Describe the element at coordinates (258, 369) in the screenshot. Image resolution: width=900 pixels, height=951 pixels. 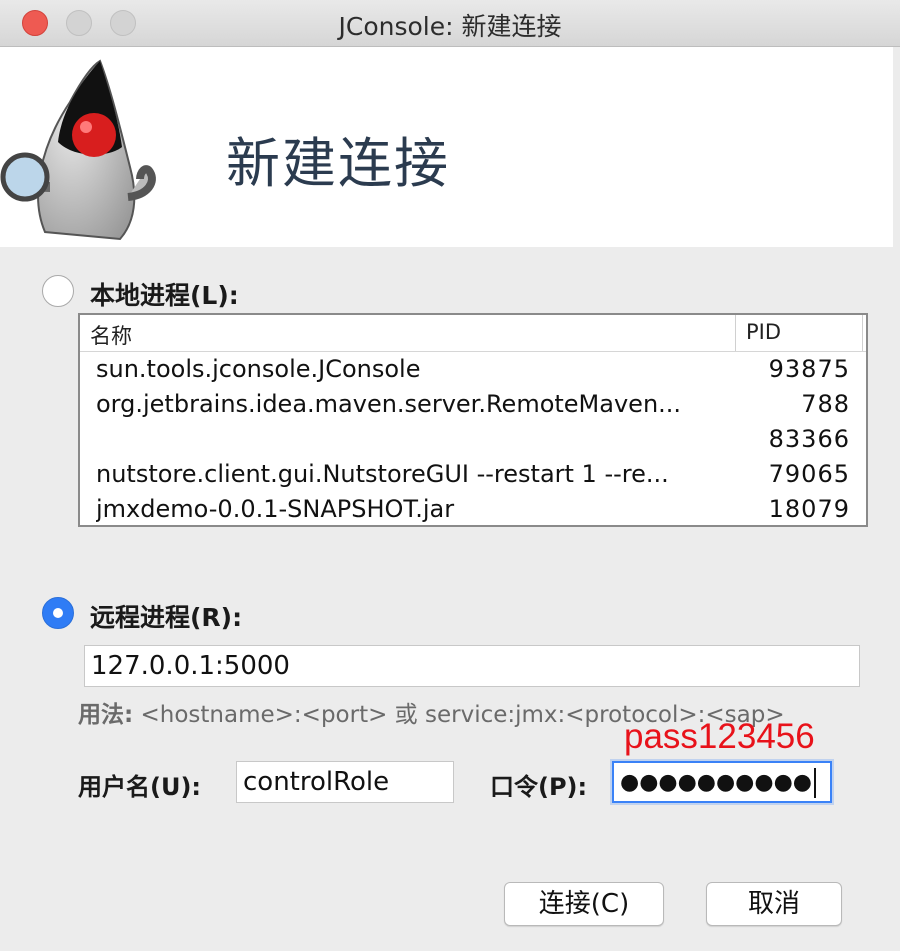
I see `process-name: sun.tools.jconsole.JConsole` at that location.